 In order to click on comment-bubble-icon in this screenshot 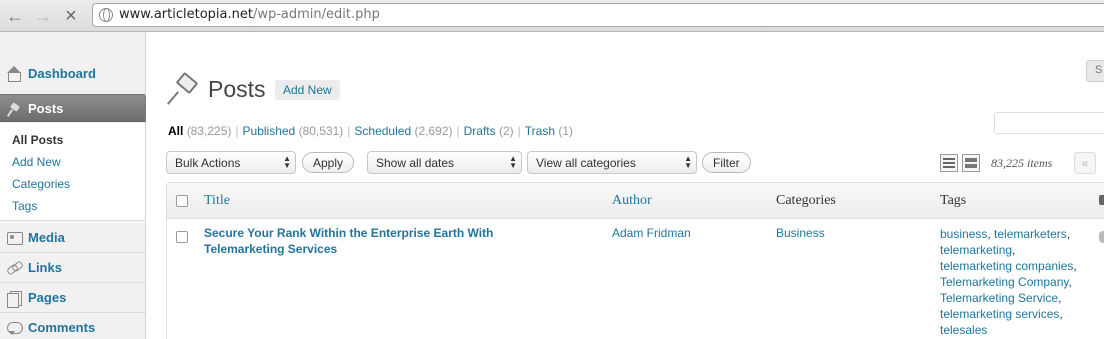, I will do `click(1101, 237)`.